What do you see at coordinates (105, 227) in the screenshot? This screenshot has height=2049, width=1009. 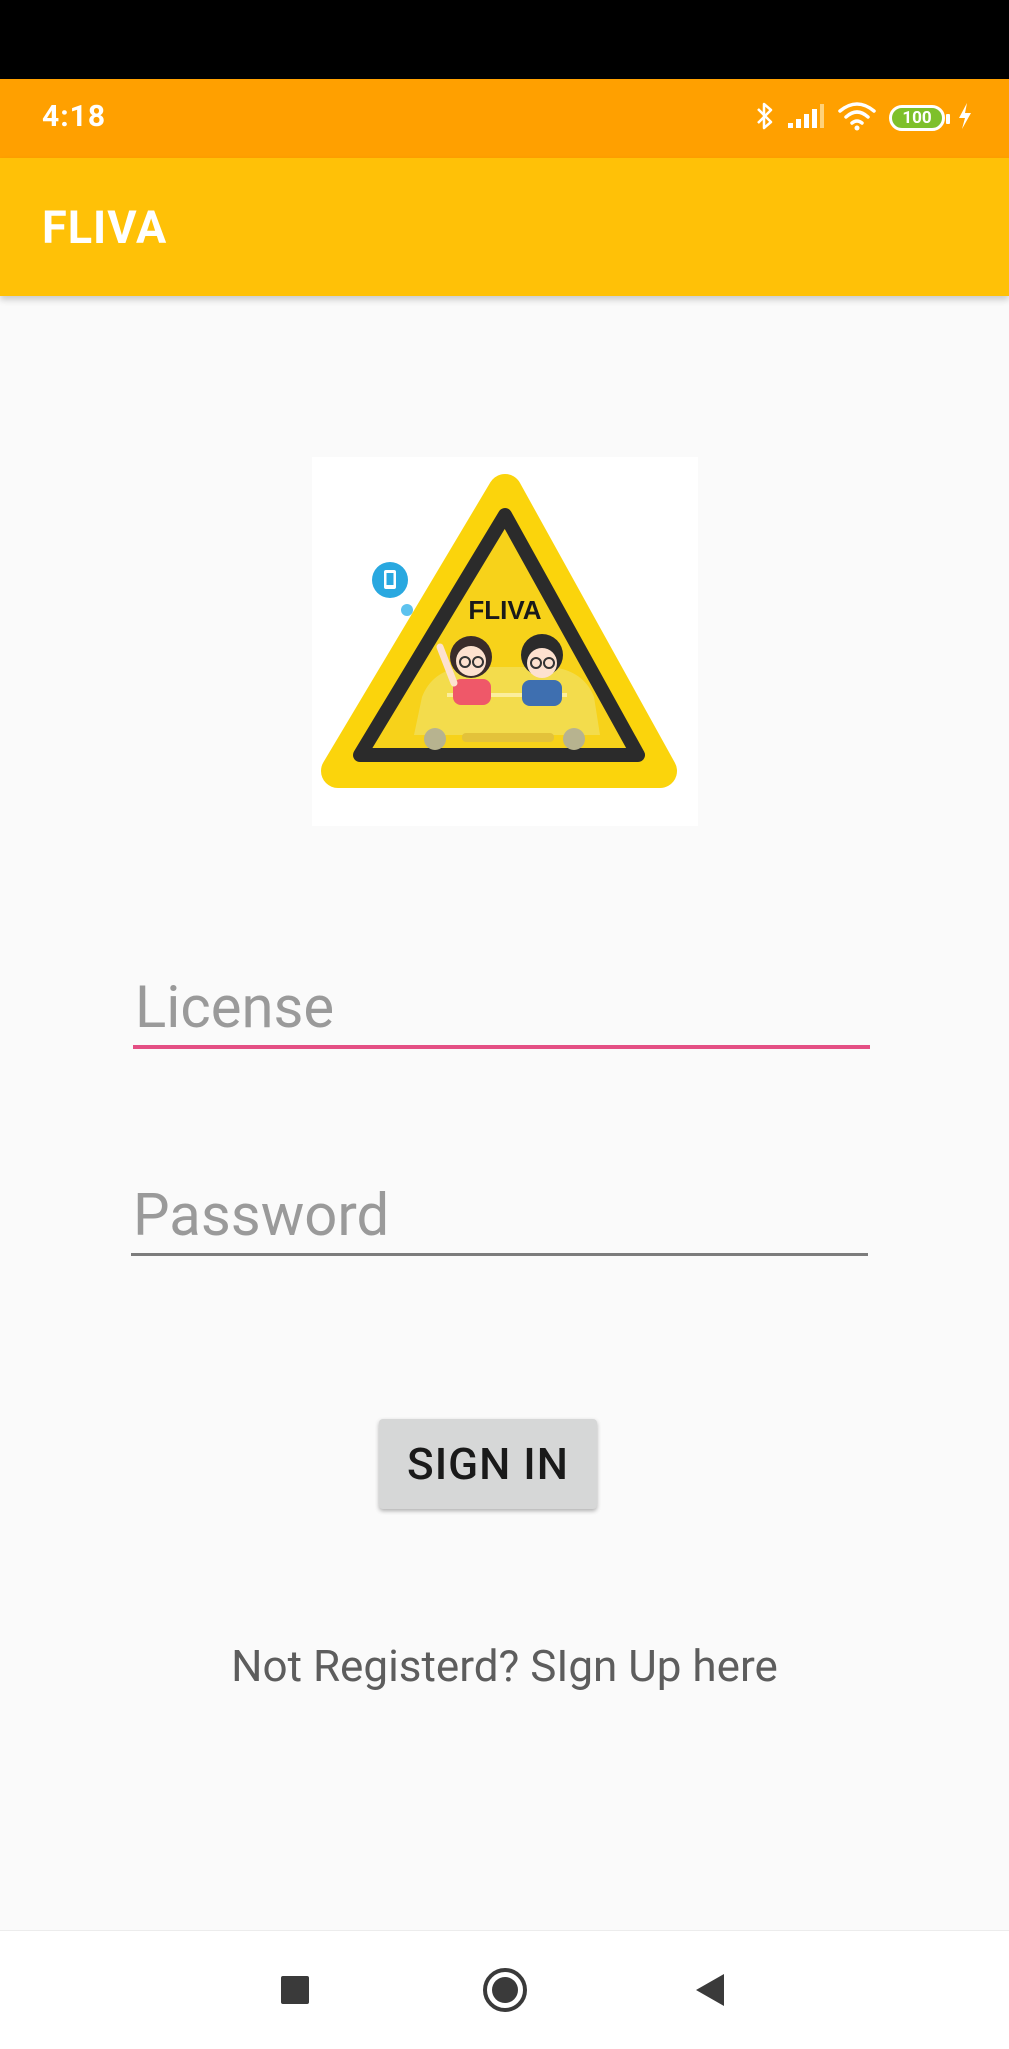 I see `app-title: FLIVA` at bounding box center [105, 227].